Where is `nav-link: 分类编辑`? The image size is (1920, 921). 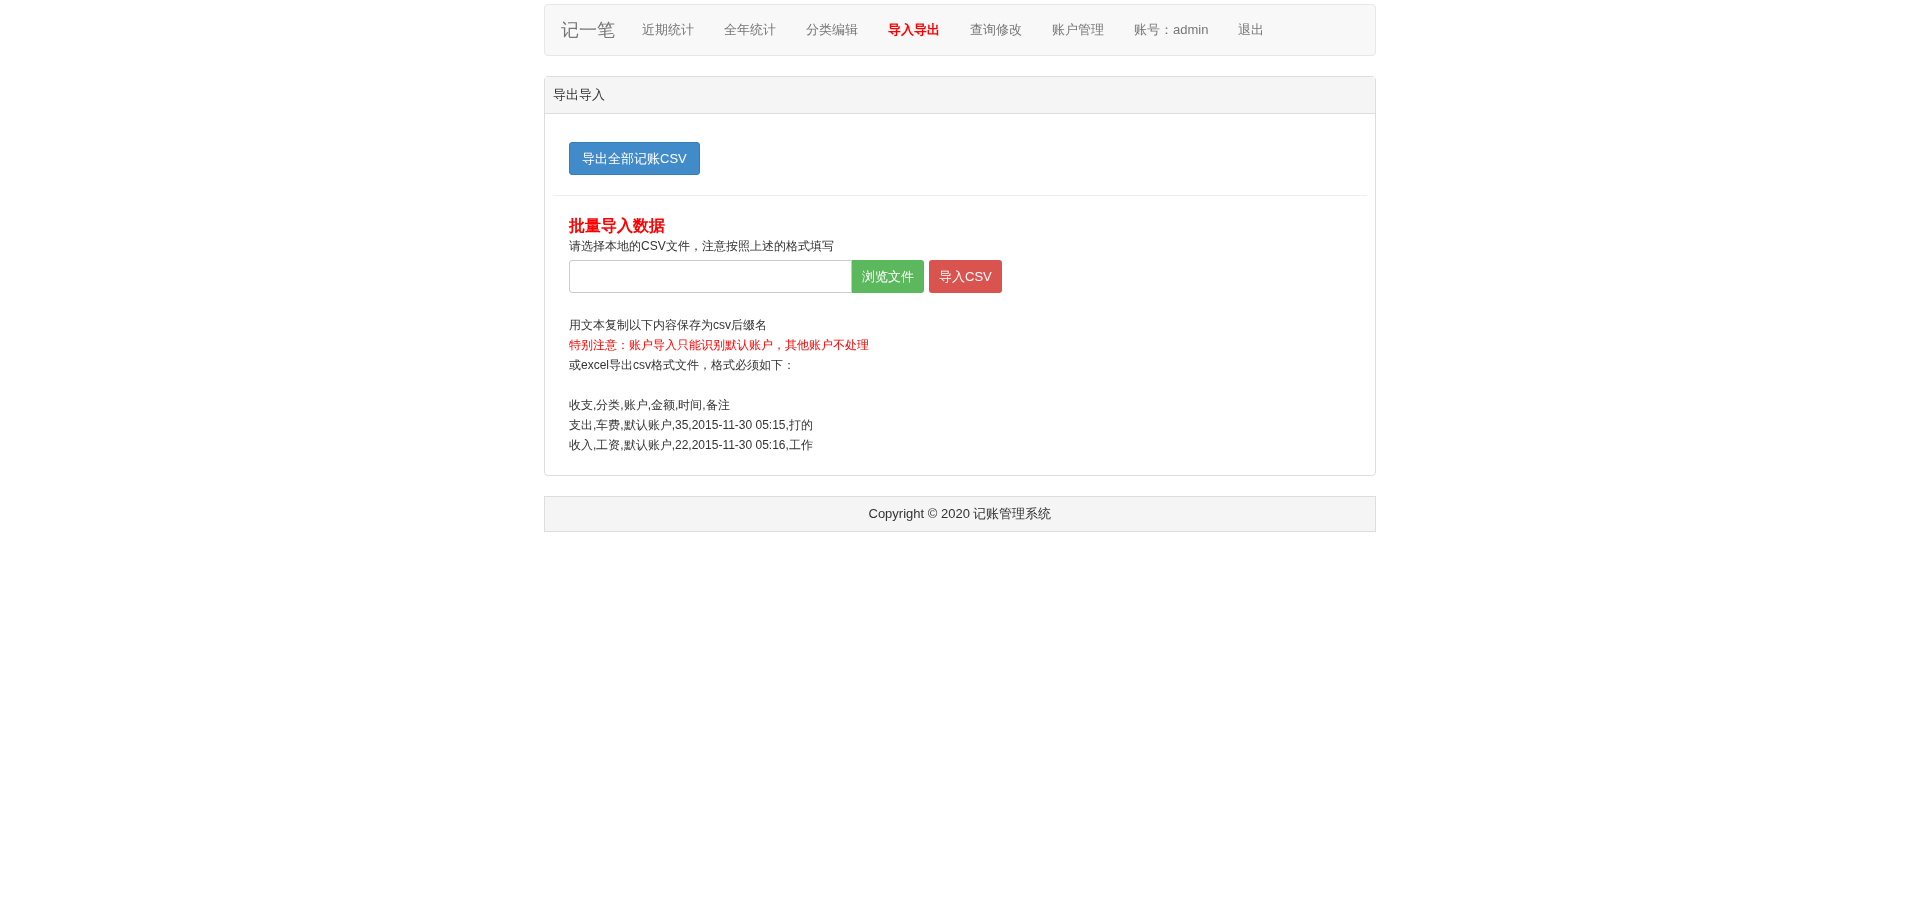 nav-link: 分类编辑 is located at coordinates (832, 30).